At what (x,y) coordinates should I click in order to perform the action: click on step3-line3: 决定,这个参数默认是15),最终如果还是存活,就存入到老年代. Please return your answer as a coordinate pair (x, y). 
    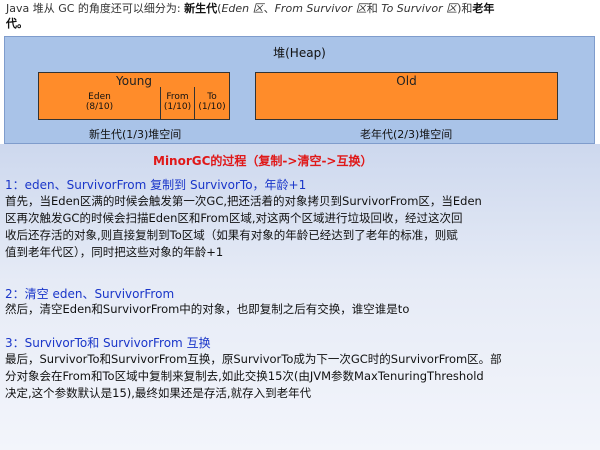
    Looking at the image, I should click on (158, 393).